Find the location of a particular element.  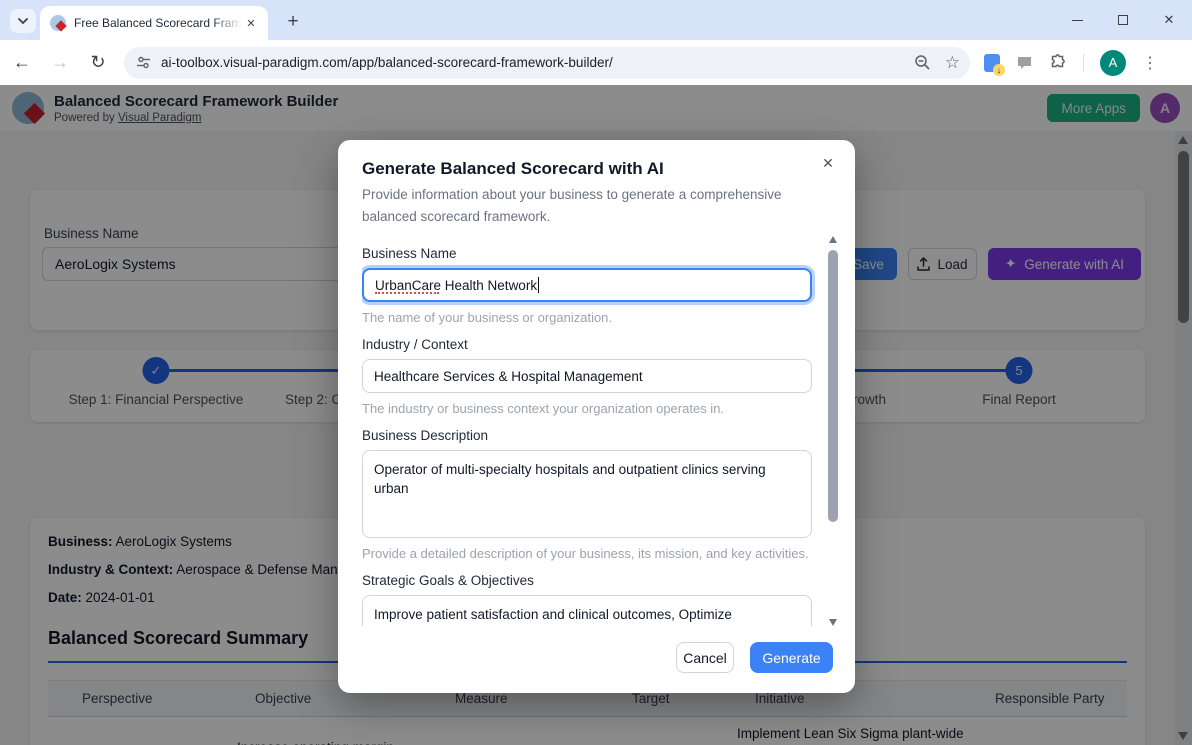

chat-extension-icon is located at coordinates (1024, 63).